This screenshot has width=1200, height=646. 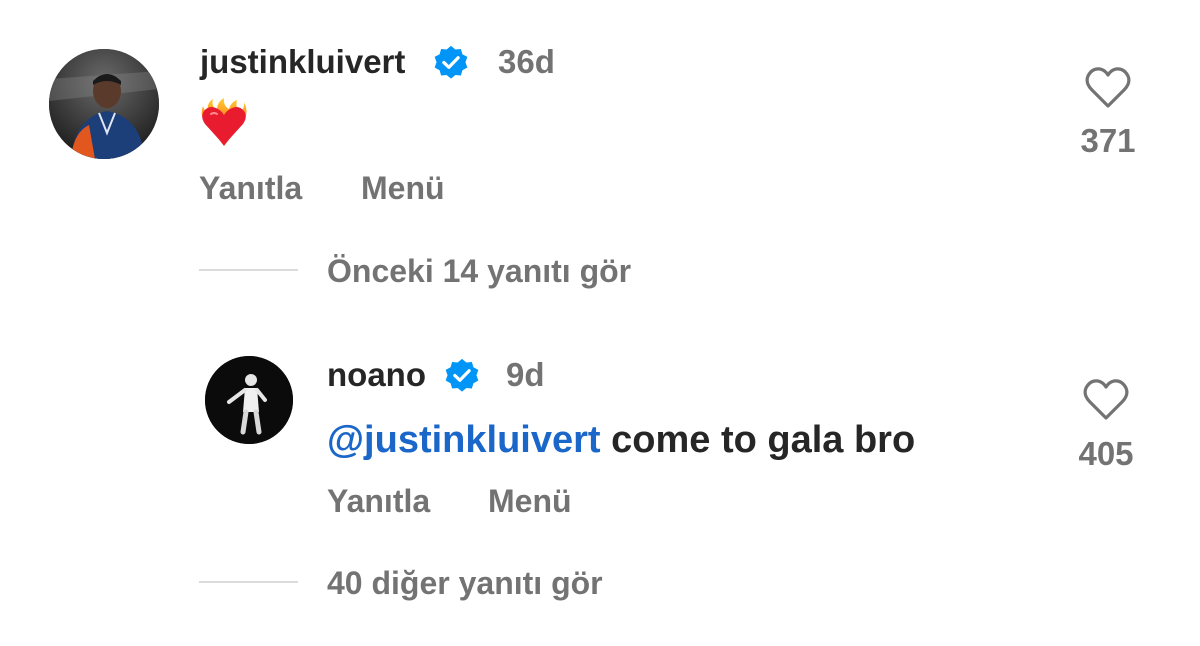 I want to click on reply-text: @justinkluivert come to gala bro, so click(x=621, y=440).